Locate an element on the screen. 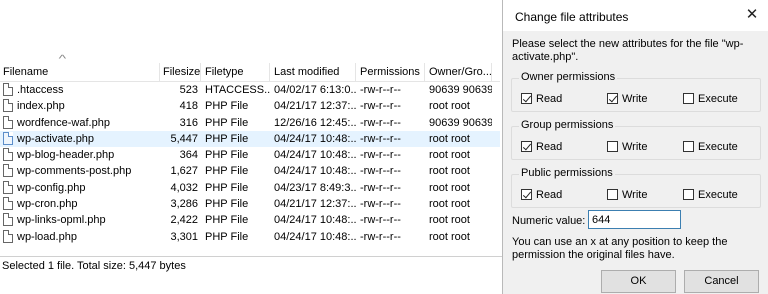 Image resolution: width=768 pixels, height=294 pixels. ok-button: OK is located at coordinates (638, 281).